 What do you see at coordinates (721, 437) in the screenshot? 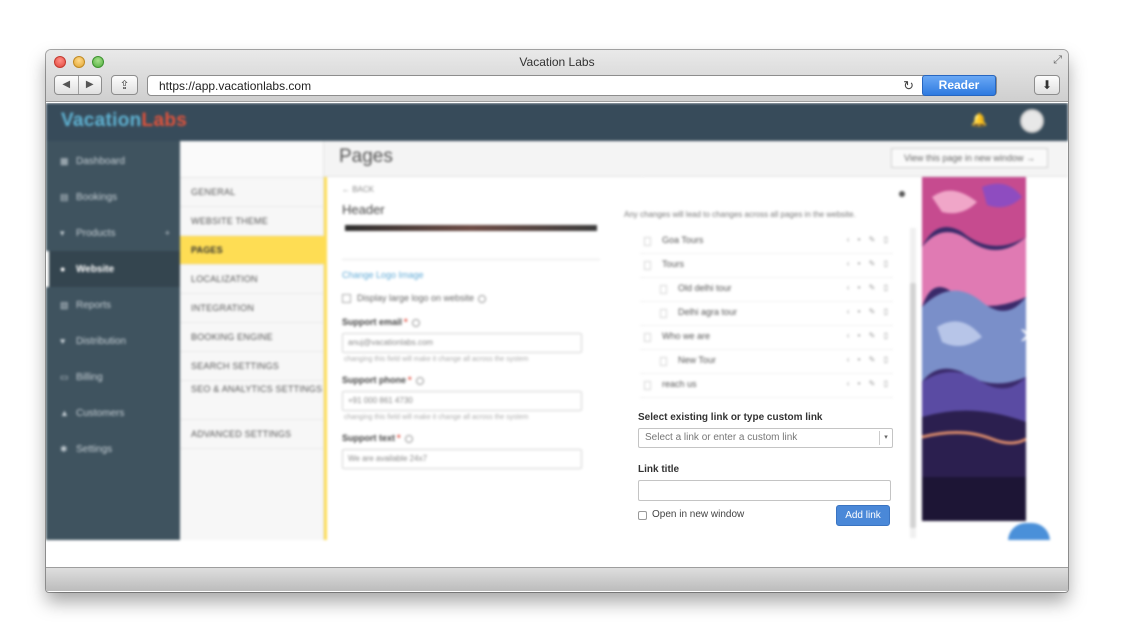
I see `link-select-placeholder: Select a link or enter a custom link` at bounding box center [721, 437].